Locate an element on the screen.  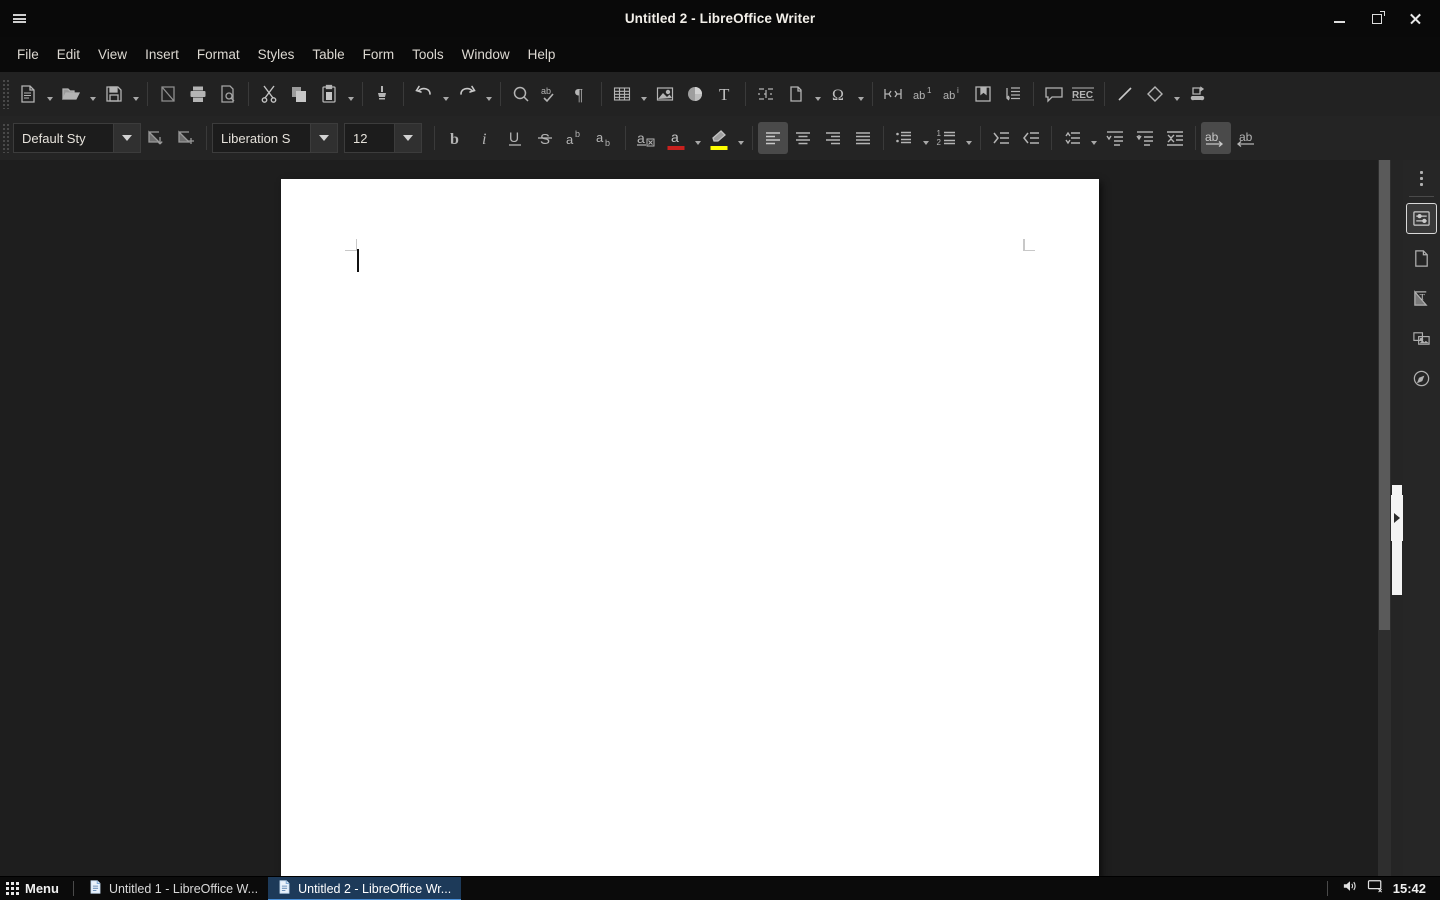
print-icon is located at coordinates (198, 94).